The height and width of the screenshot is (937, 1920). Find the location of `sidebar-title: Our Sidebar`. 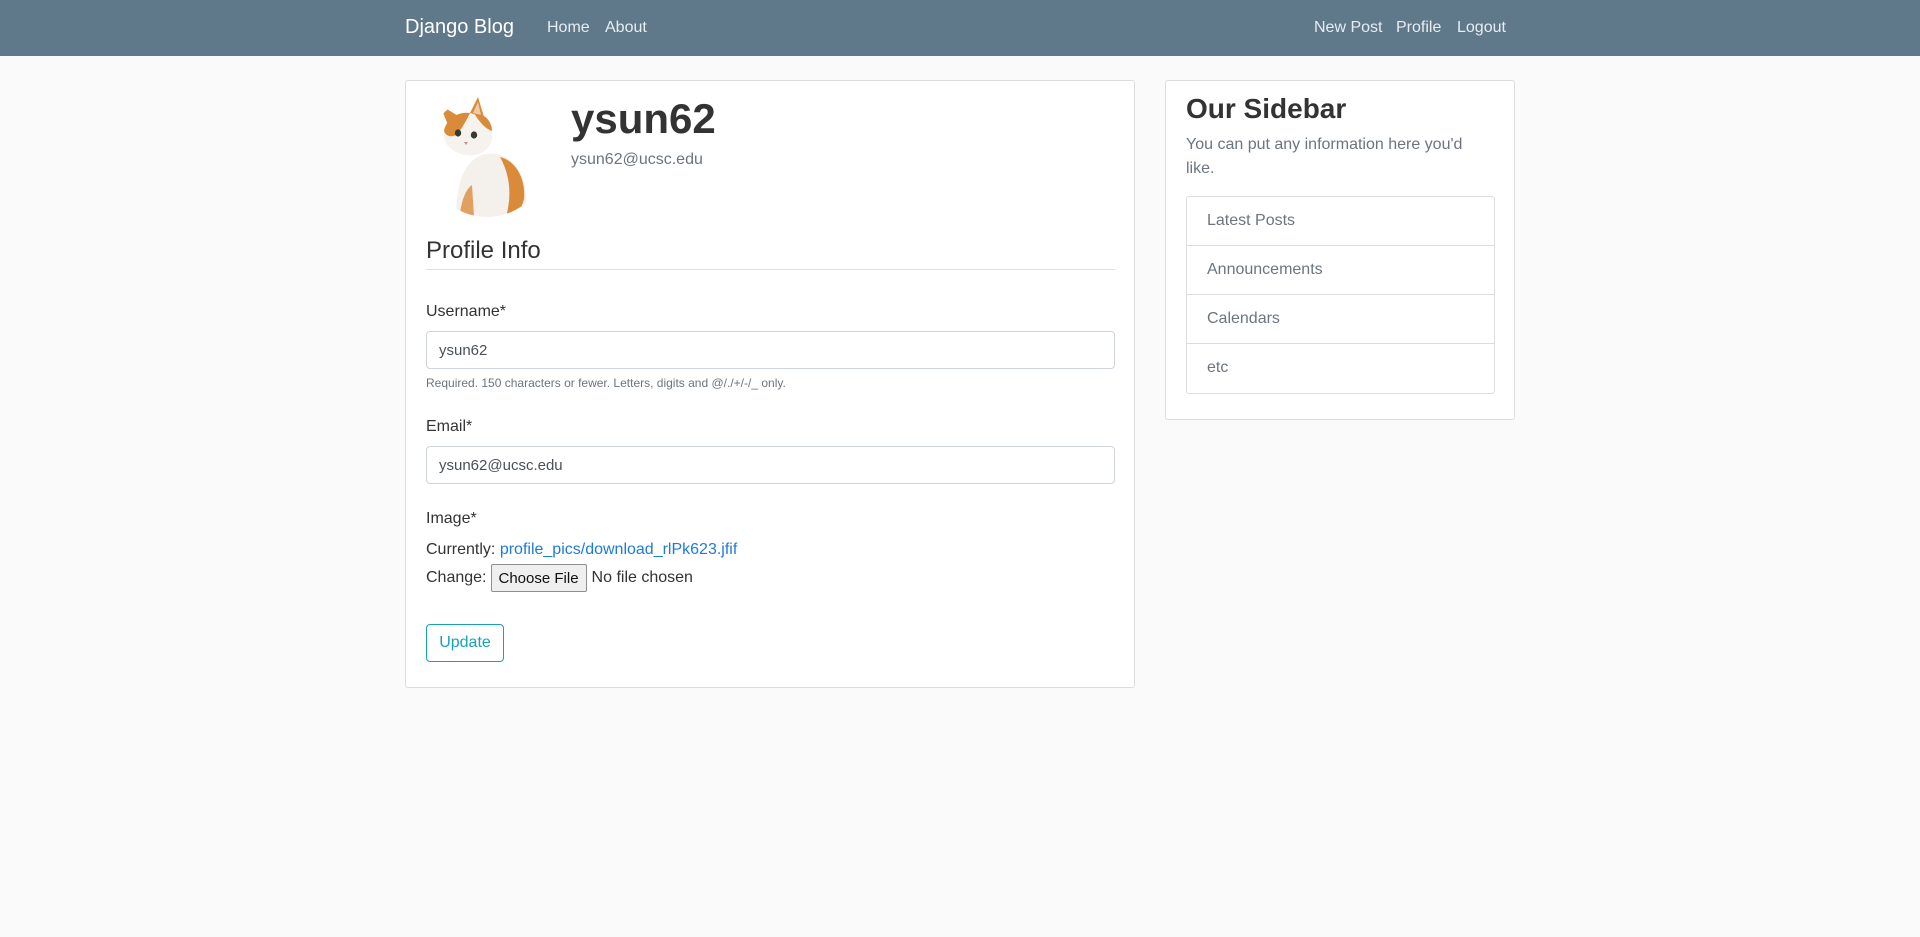

sidebar-title: Our Sidebar is located at coordinates (1266, 108).